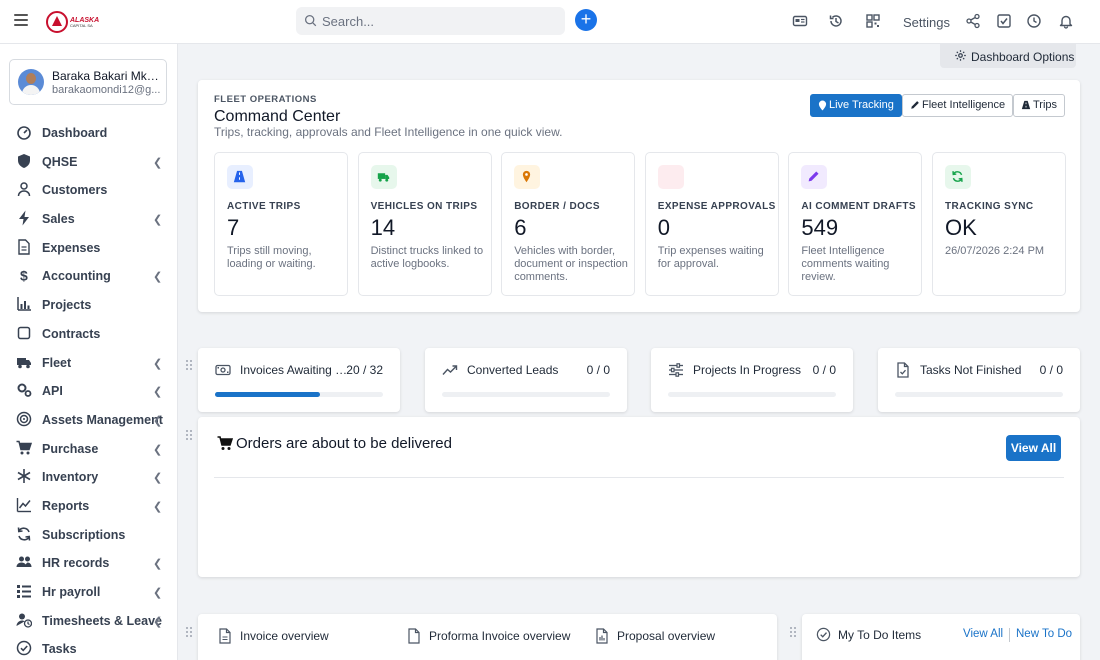  Describe the element at coordinates (999, 224) in the screenshot. I see `stat-card-tracking-sync: TRACKING SYNC OK 26/07/2026 2:24 PM` at that location.